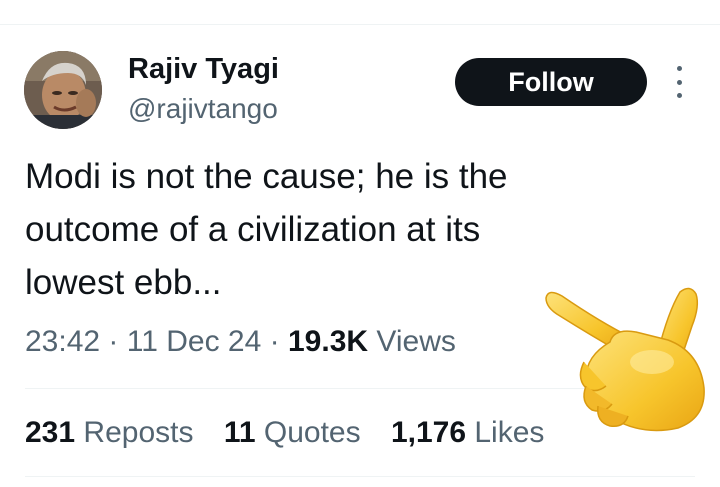  I want to click on pointing-hand-emoji-icon, so click(625, 359).